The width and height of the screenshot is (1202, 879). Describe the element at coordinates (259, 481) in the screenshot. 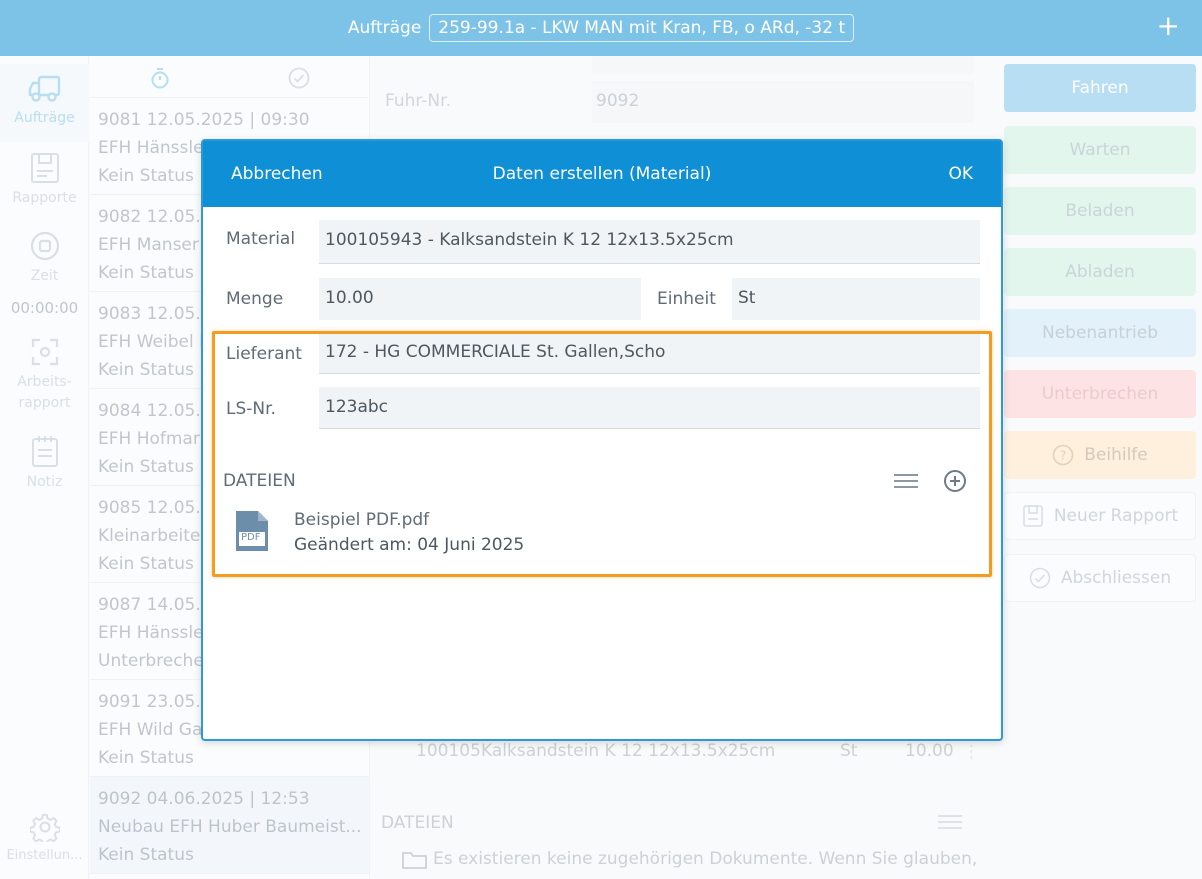

I see `dateien-label: DATEIEN` at that location.